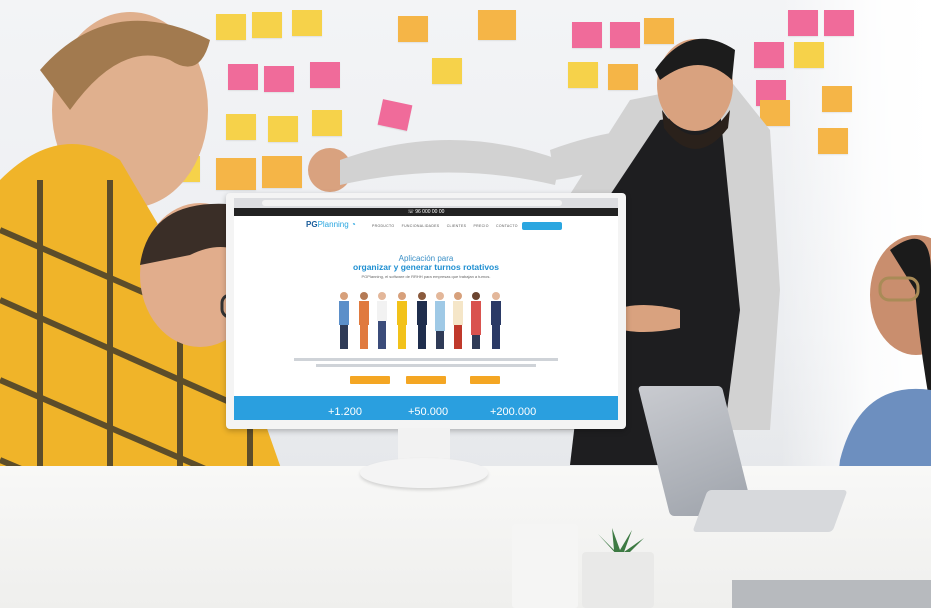  I want to click on site-cta-button, so click(542, 226).